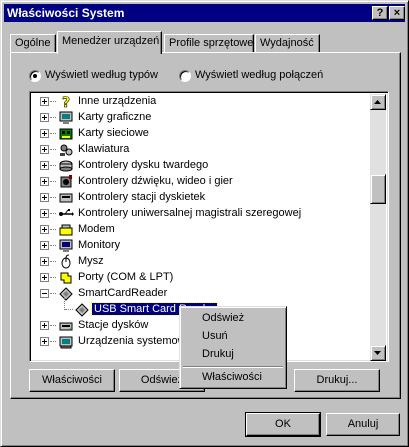  I want to click on tree-category-item: Monitory, so click(200, 246).